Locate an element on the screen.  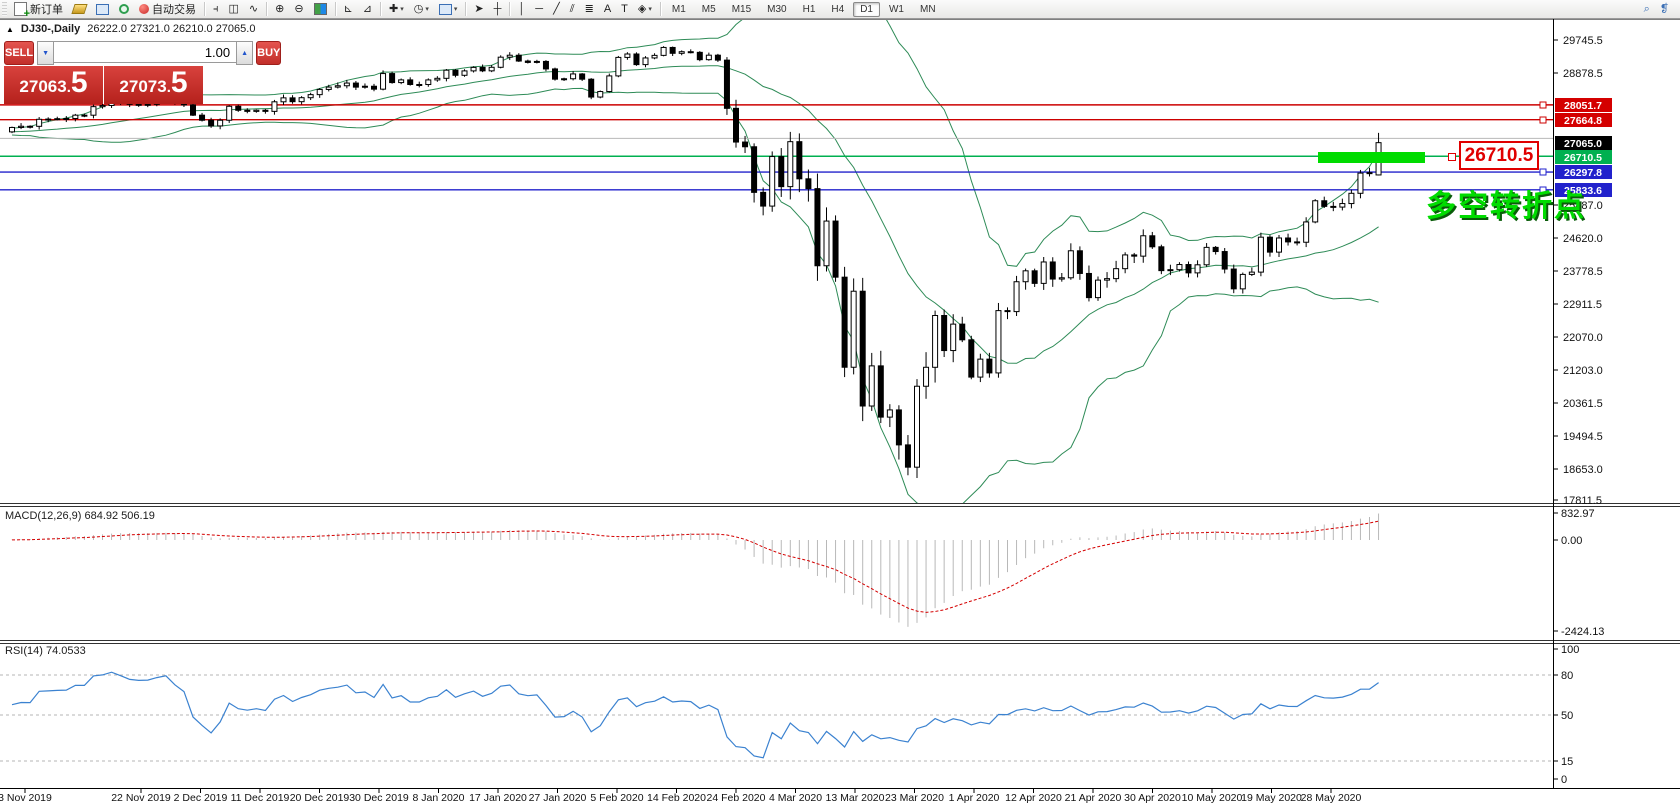
autotrade-icon: 自动交易 is located at coordinates (167, 9).